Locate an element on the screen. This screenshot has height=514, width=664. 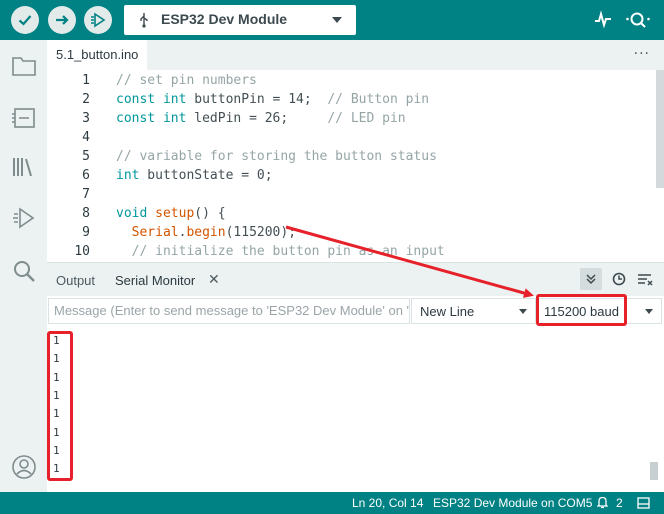
annotation-arrow is located at coordinates (409, 261).